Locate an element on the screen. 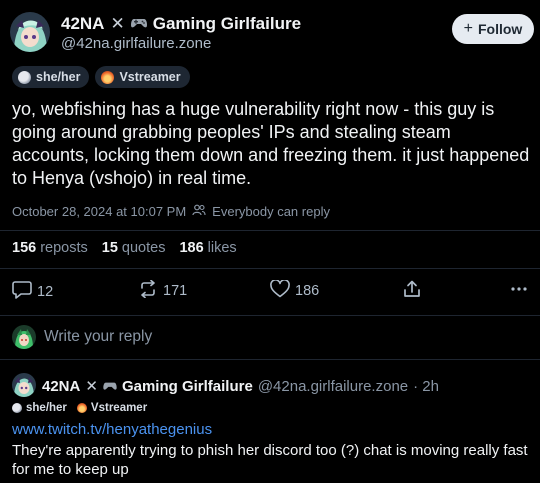 Image resolution: width=540 pixels, height=483 pixels. share-button is located at coordinates (412, 291).